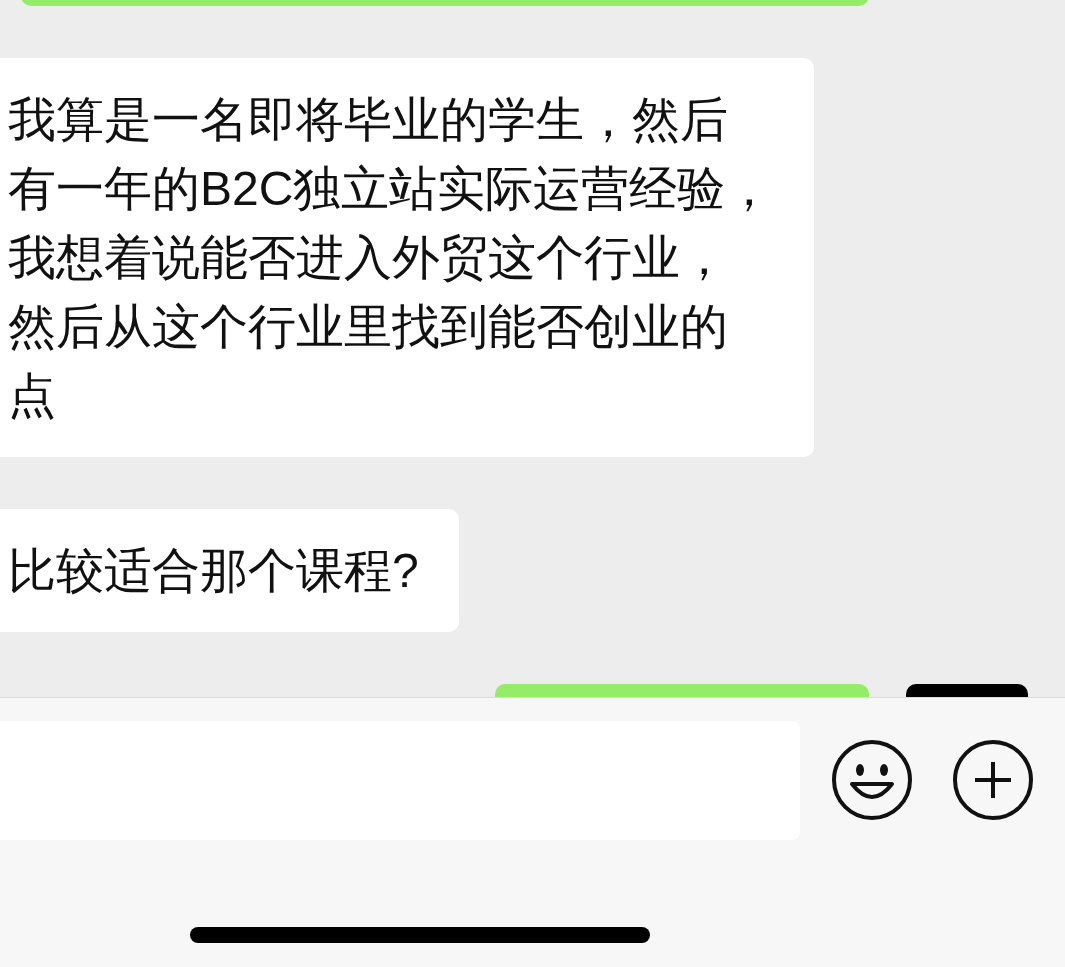  What do you see at coordinates (229, 570) in the screenshot?
I see `message-bubble: 比较适合那个课程?` at bounding box center [229, 570].